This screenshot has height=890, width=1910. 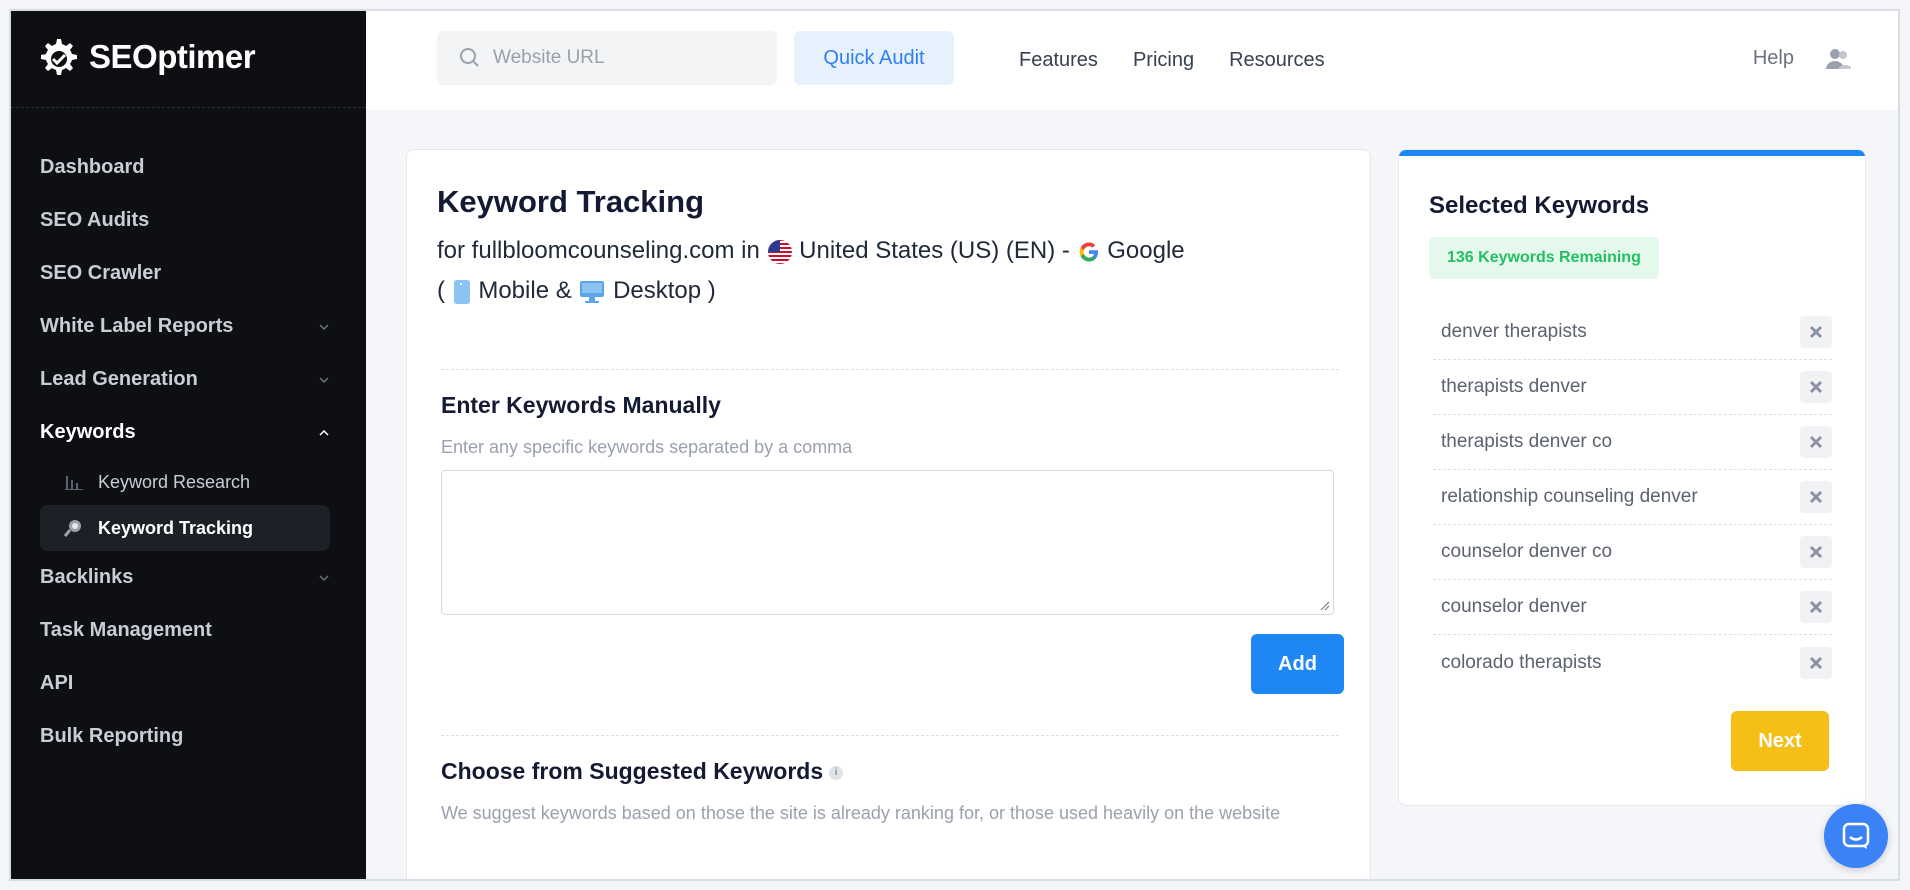 I want to click on sidebar-item-dashboard: Dashboard, so click(x=185, y=167).